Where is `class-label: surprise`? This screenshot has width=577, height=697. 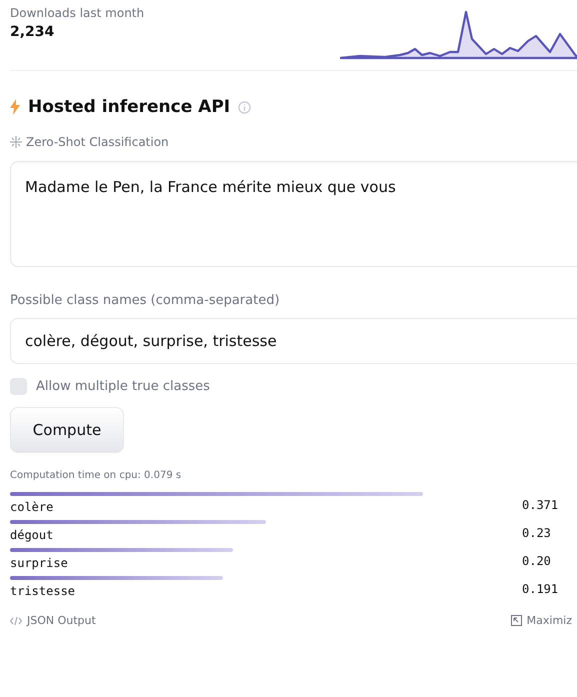
class-label: surprise is located at coordinates (39, 563).